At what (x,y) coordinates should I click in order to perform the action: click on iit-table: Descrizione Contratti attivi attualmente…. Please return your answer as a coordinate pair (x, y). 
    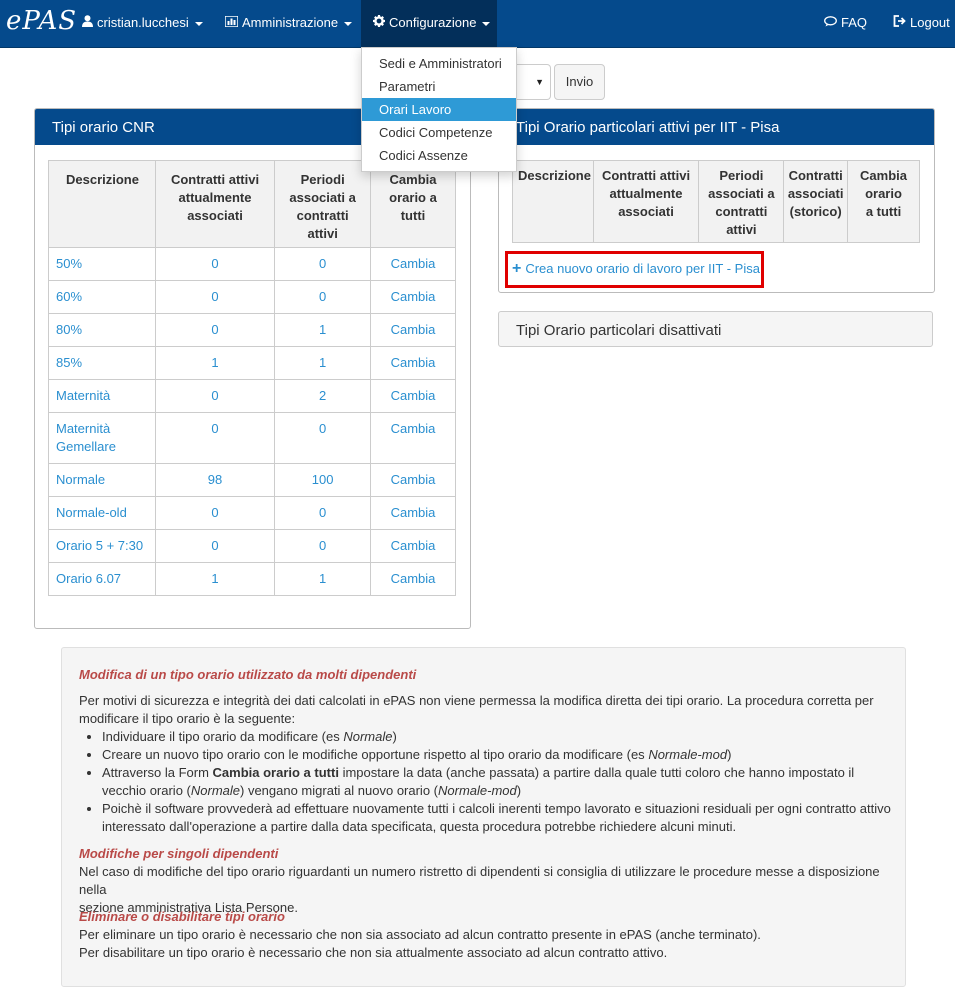
    Looking at the image, I should click on (716, 201).